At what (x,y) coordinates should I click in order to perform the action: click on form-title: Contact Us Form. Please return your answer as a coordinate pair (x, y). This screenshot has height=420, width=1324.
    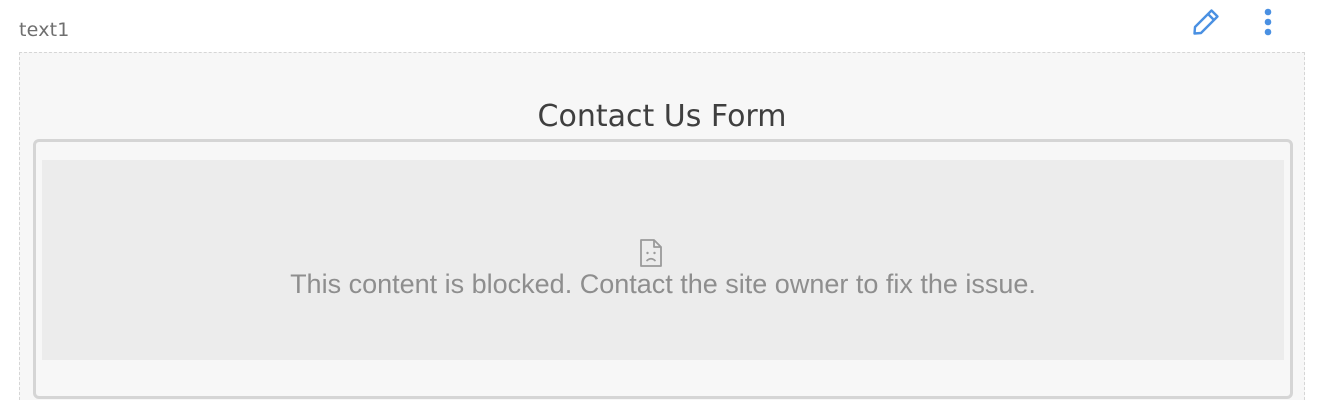
    Looking at the image, I should click on (662, 116).